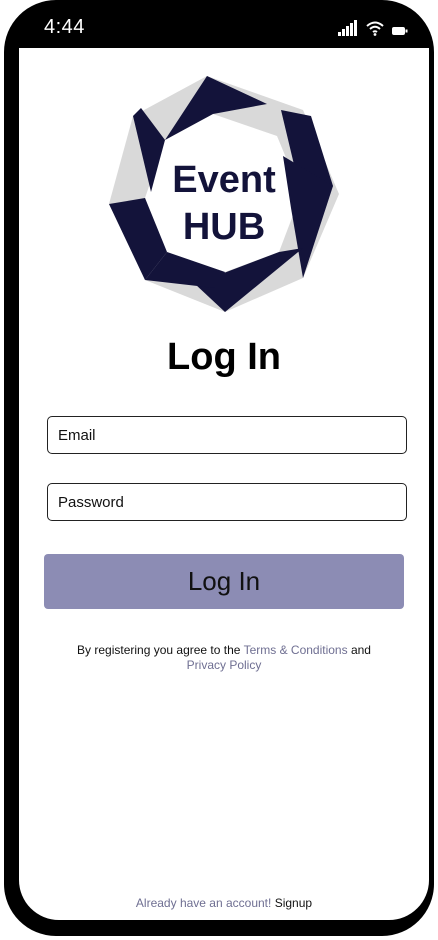 The width and height of the screenshot is (438, 940). What do you see at coordinates (227, 435) in the screenshot?
I see `email-field` at bounding box center [227, 435].